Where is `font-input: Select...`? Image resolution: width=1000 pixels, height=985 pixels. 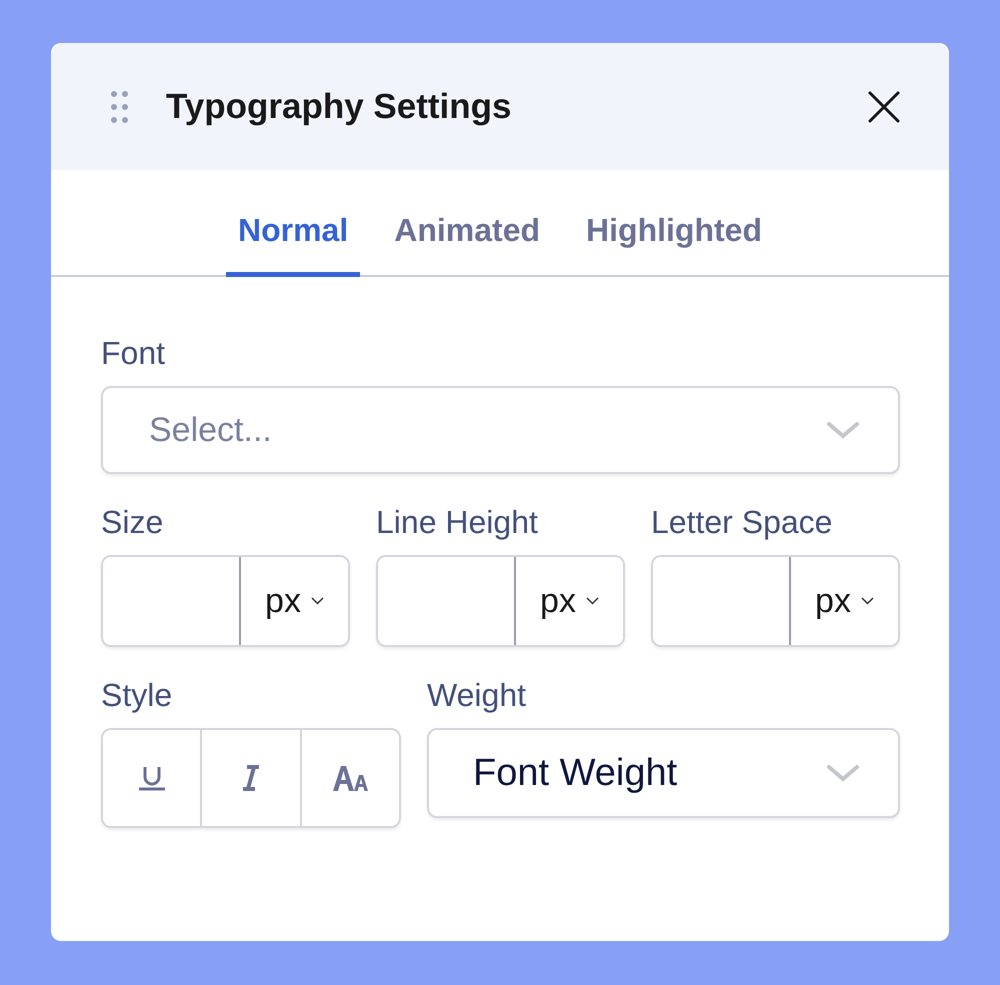 font-input: Select... is located at coordinates (486, 430).